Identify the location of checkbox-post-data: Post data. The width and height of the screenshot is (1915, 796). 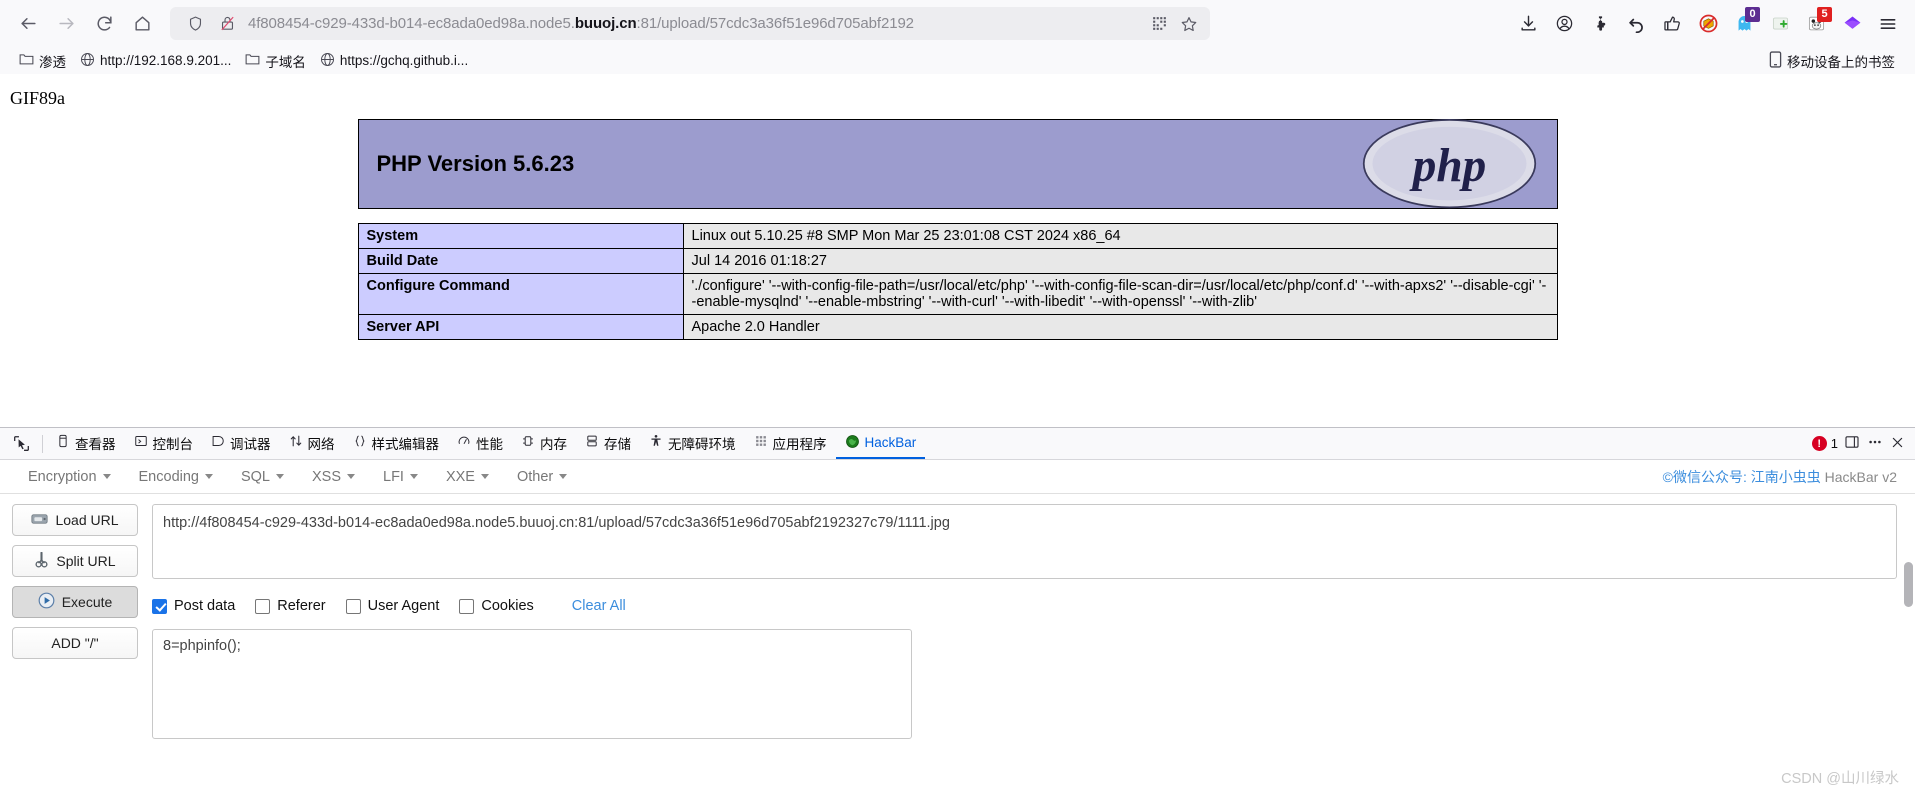
(193, 606).